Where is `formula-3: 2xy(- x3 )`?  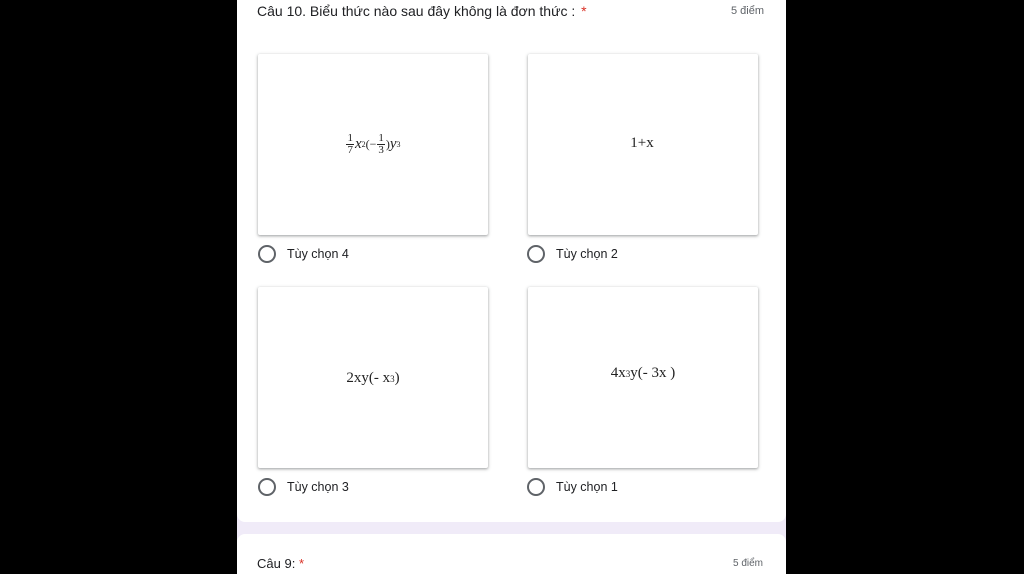 formula-3: 2xy(- x3 ) is located at coordinates (373, 378).